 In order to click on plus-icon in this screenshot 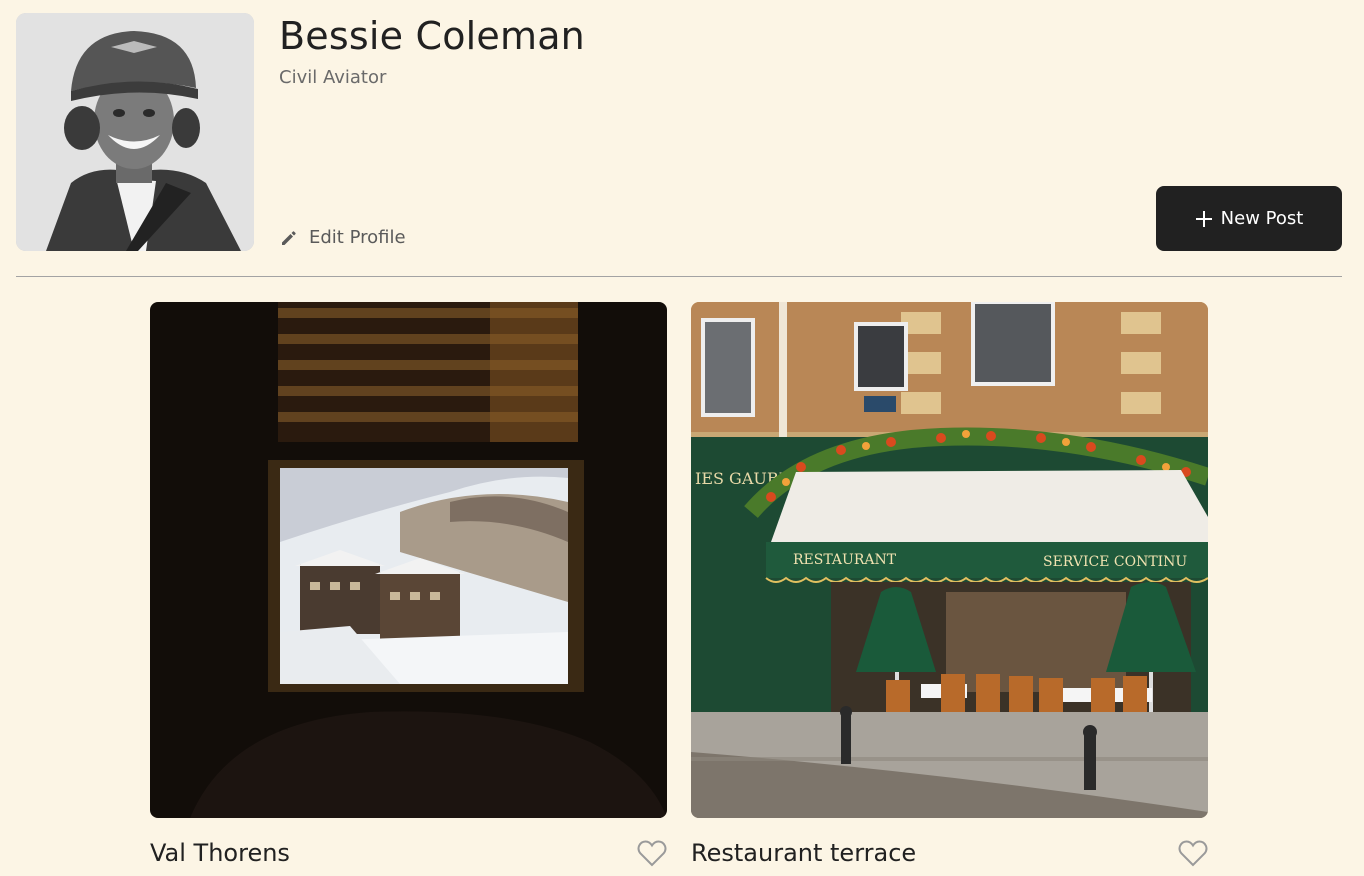, I will do `click(1203, 218)`.